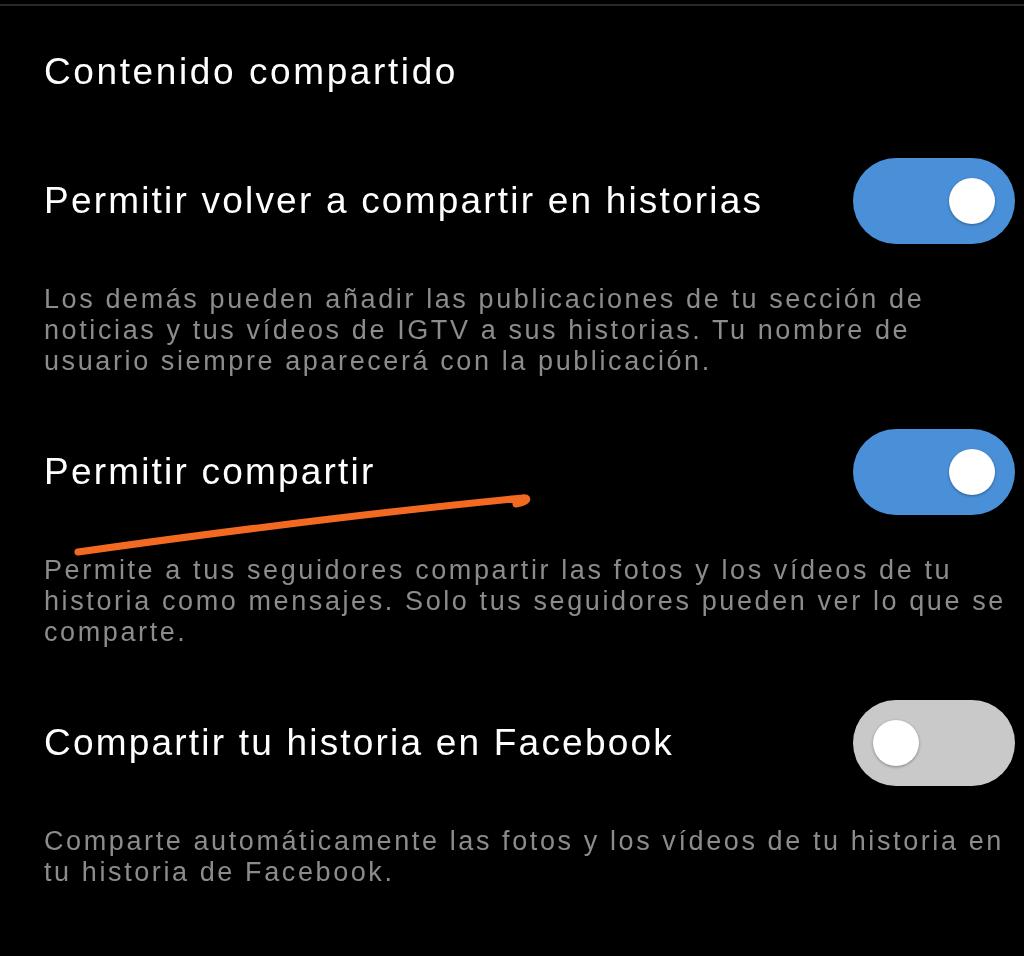 The height and width of the screenshot is (956, 1024). Describe the element at coordinates (404, 201) in the screenshot. I see `setting-title: Permitir volver a compartir en historias` at that location.